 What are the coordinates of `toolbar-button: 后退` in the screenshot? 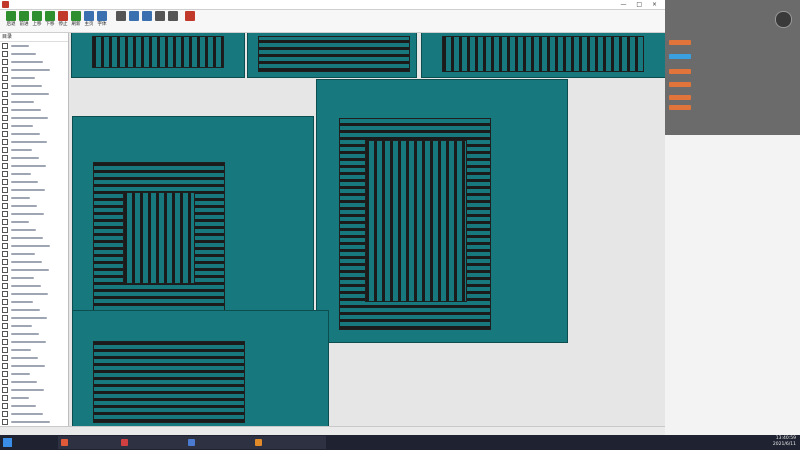 It's located at (11, 21).